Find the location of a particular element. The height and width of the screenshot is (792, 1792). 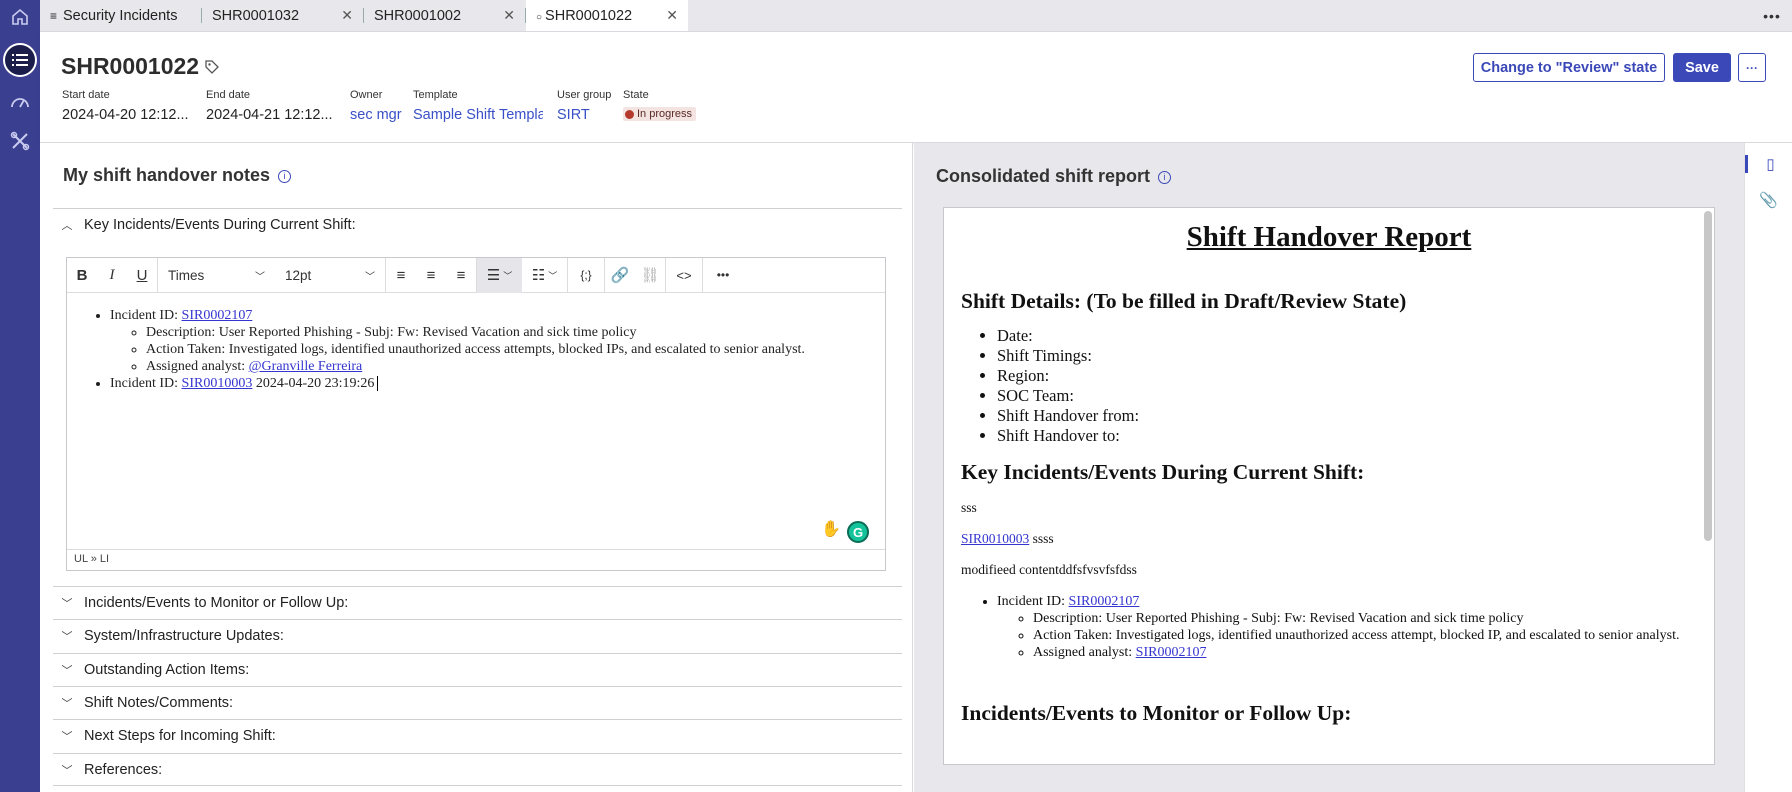

list-item: Shift Handover to: is located at coordinates (1355, 436).